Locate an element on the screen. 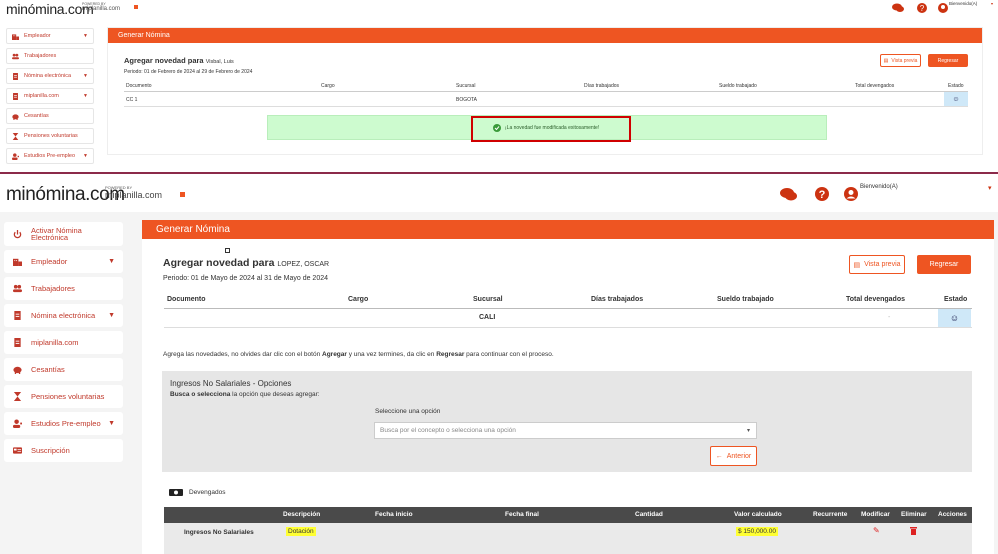 The height and width of the screenshot is (554, 998). sidebar-item-label: Suscripción is located at coordinates (50, 450).